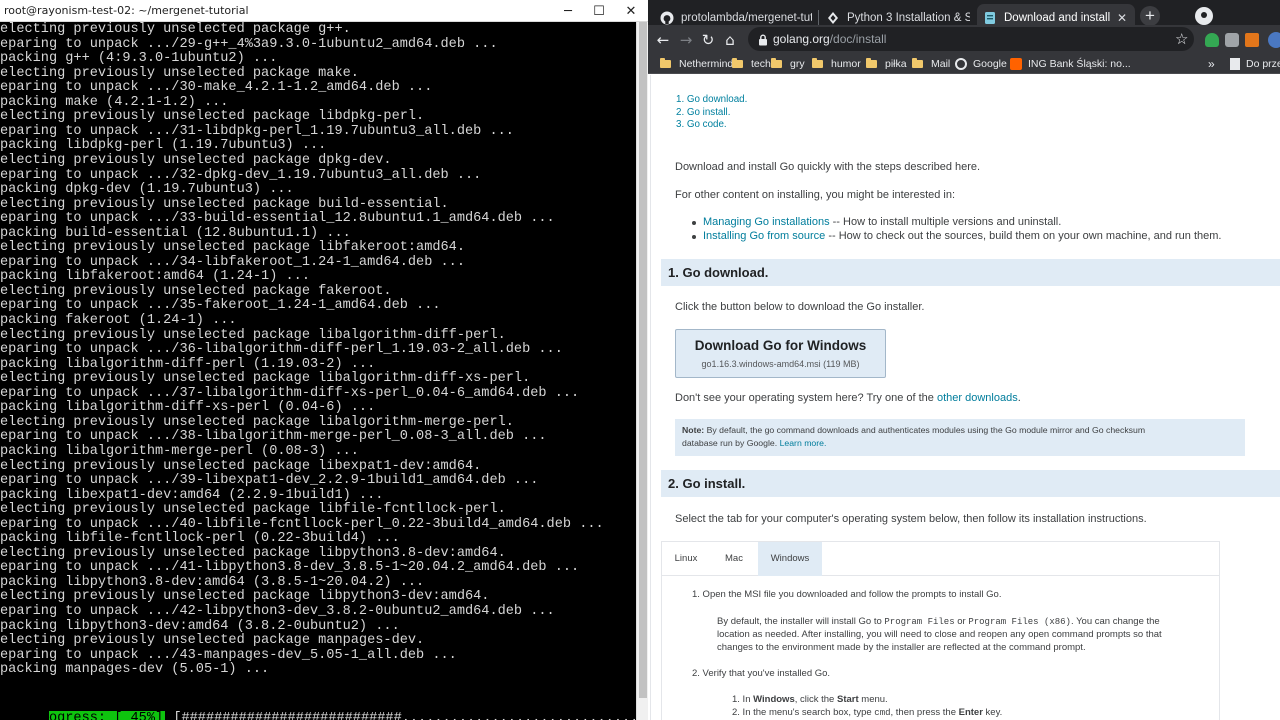 The image size is (1280, 720). I want to click on terminal-close-button: ✕, so click(631, 11).